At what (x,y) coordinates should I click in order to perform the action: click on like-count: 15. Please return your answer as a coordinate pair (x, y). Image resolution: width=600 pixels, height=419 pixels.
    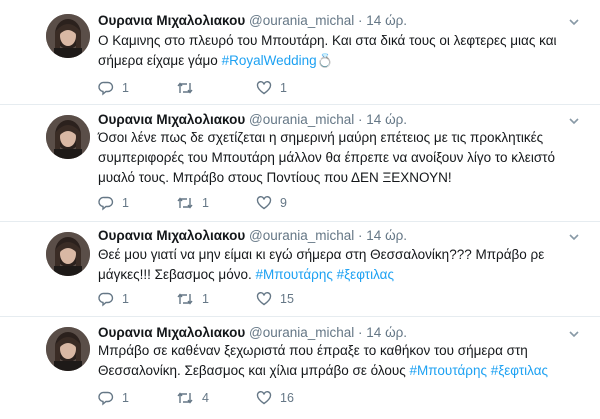
    Looking at the image, I should click on (287, 299).